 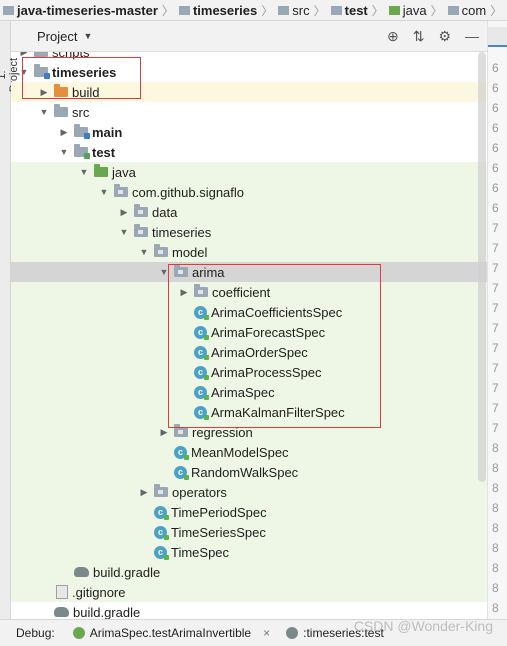 What do you see at coordinates (249, 432) in the screenshot?
I see `tree-node-regression: ▶ regression` at bounding box center [249, 432].